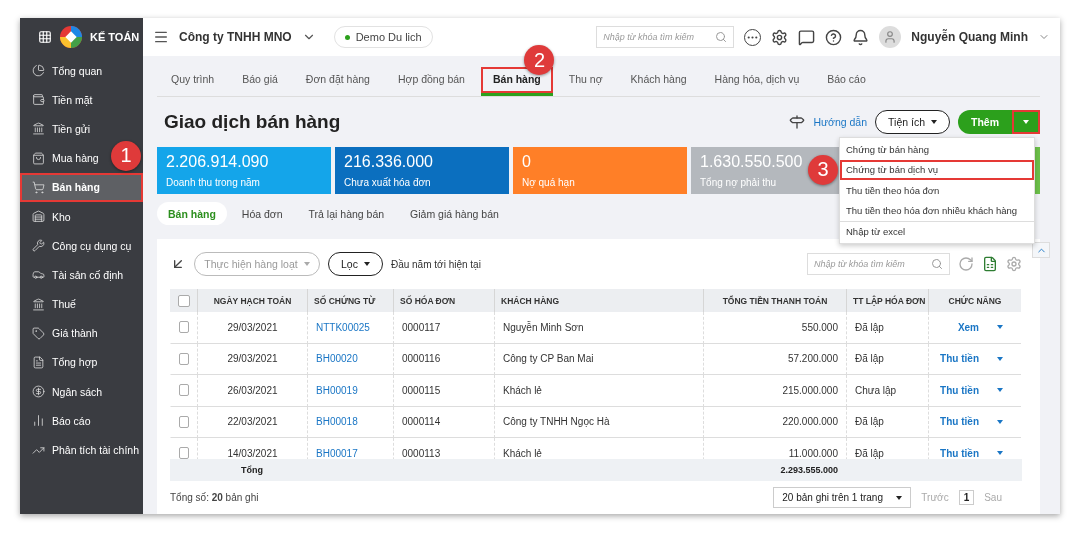 Image resolution: width=1080 pixels, height=534 pixels. I want to click on apps-grid-icon, so click(45, 37).